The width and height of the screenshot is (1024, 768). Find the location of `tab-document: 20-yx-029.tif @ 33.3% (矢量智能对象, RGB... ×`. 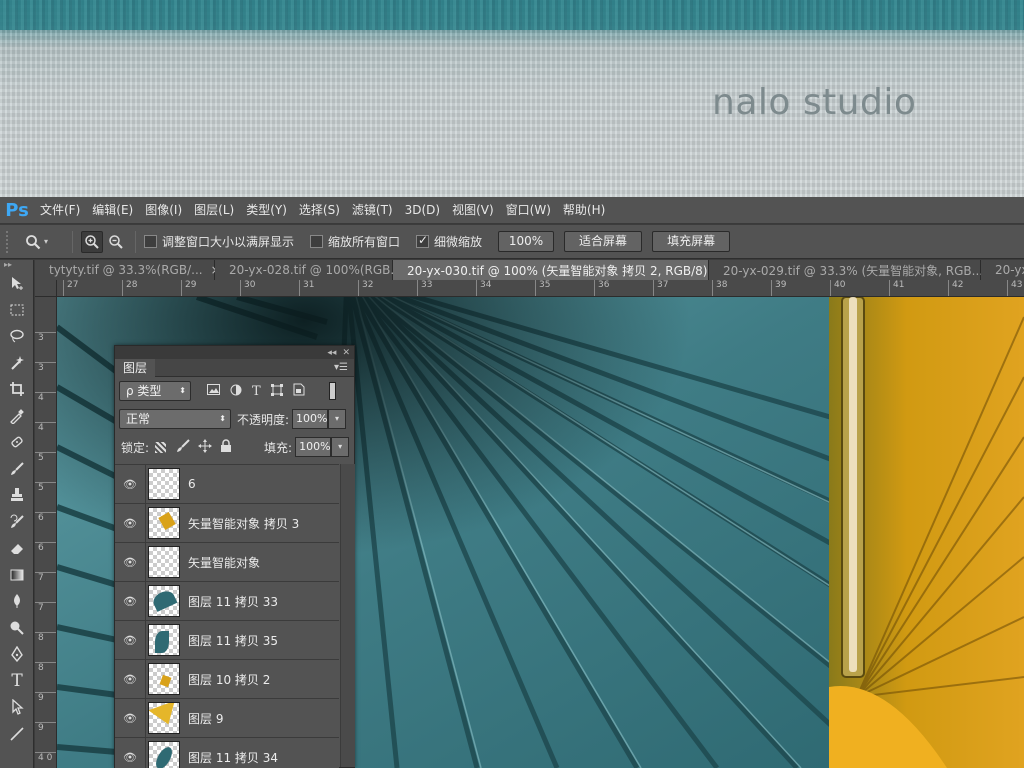

tab-document: 20-yx-029.tif @ 33.3% (矢量智能对象, RGB... × is located at coordinates (855, 270).